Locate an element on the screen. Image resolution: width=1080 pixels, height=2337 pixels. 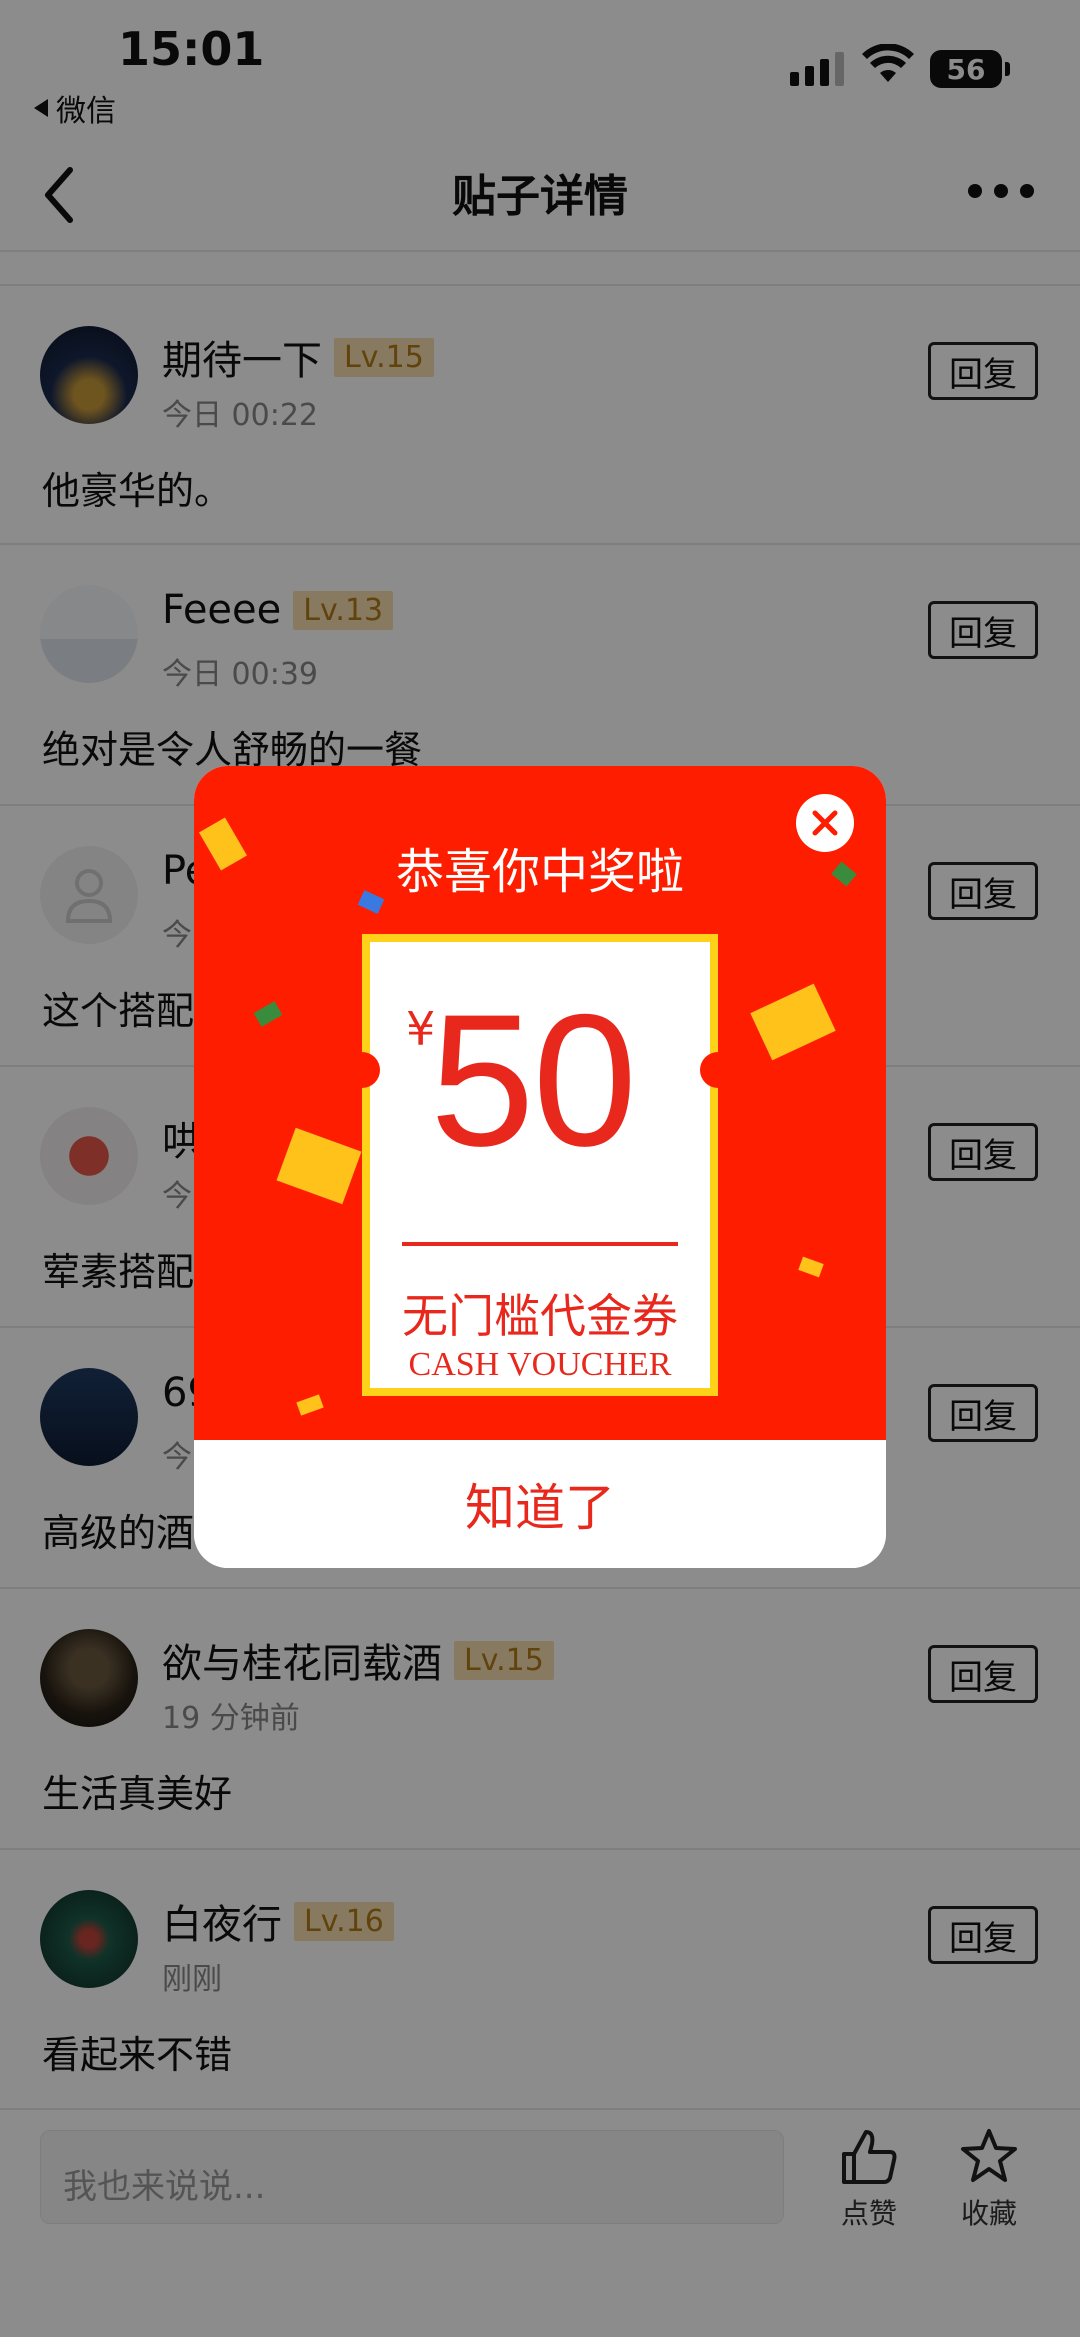
modal-title: 恭喜你中奖啦 is located at coordinates (539, 872).